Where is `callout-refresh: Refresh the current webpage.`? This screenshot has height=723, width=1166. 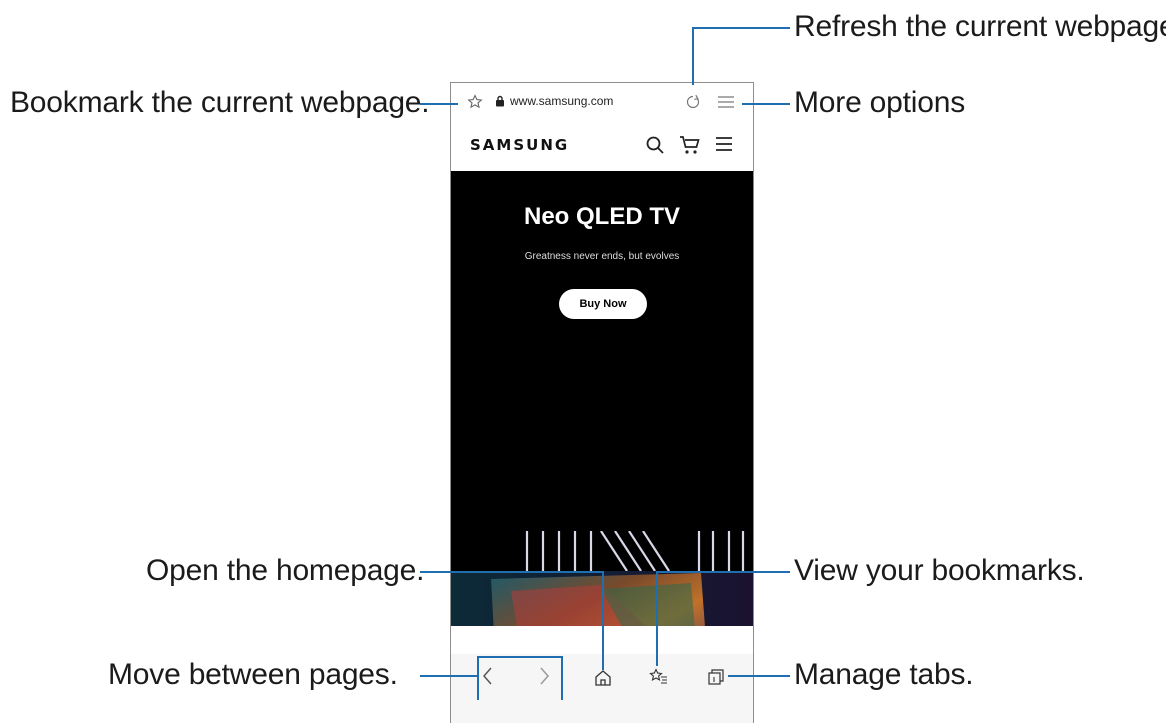
callout-refresh: Refresh the current webpage. is located at coordinates (980, 26).